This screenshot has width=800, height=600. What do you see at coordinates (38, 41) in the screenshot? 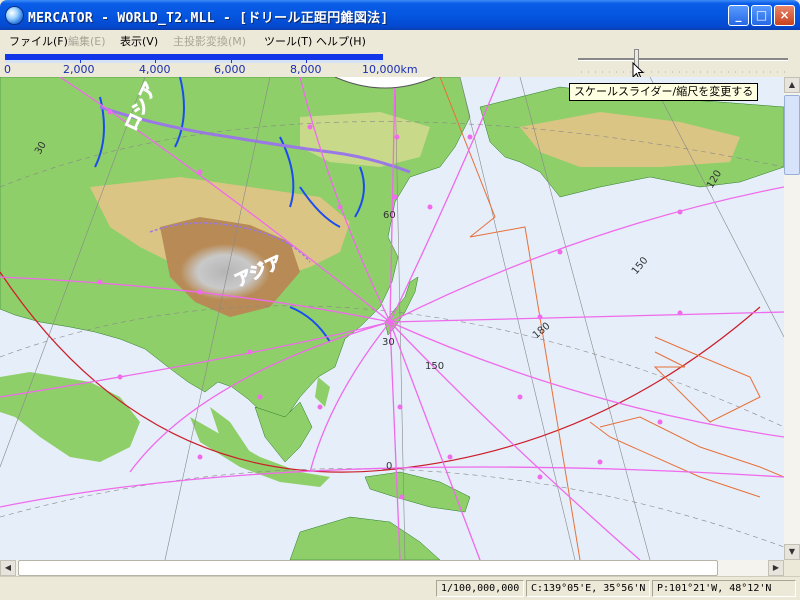
I see `menu-file: ファイル(F)` at bounding box center [38, 41].